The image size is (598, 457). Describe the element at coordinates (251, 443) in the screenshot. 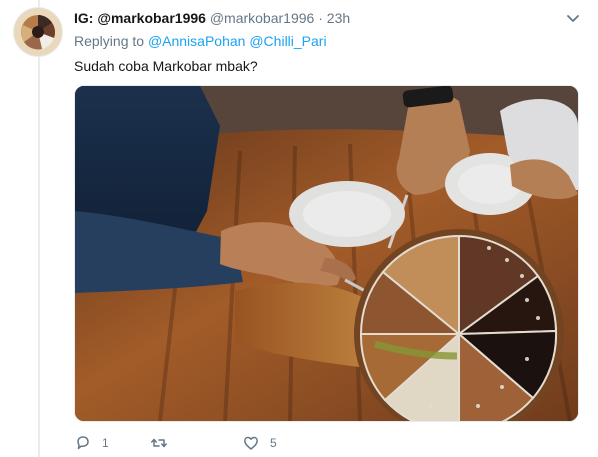

I see `heart-icon` at that location.